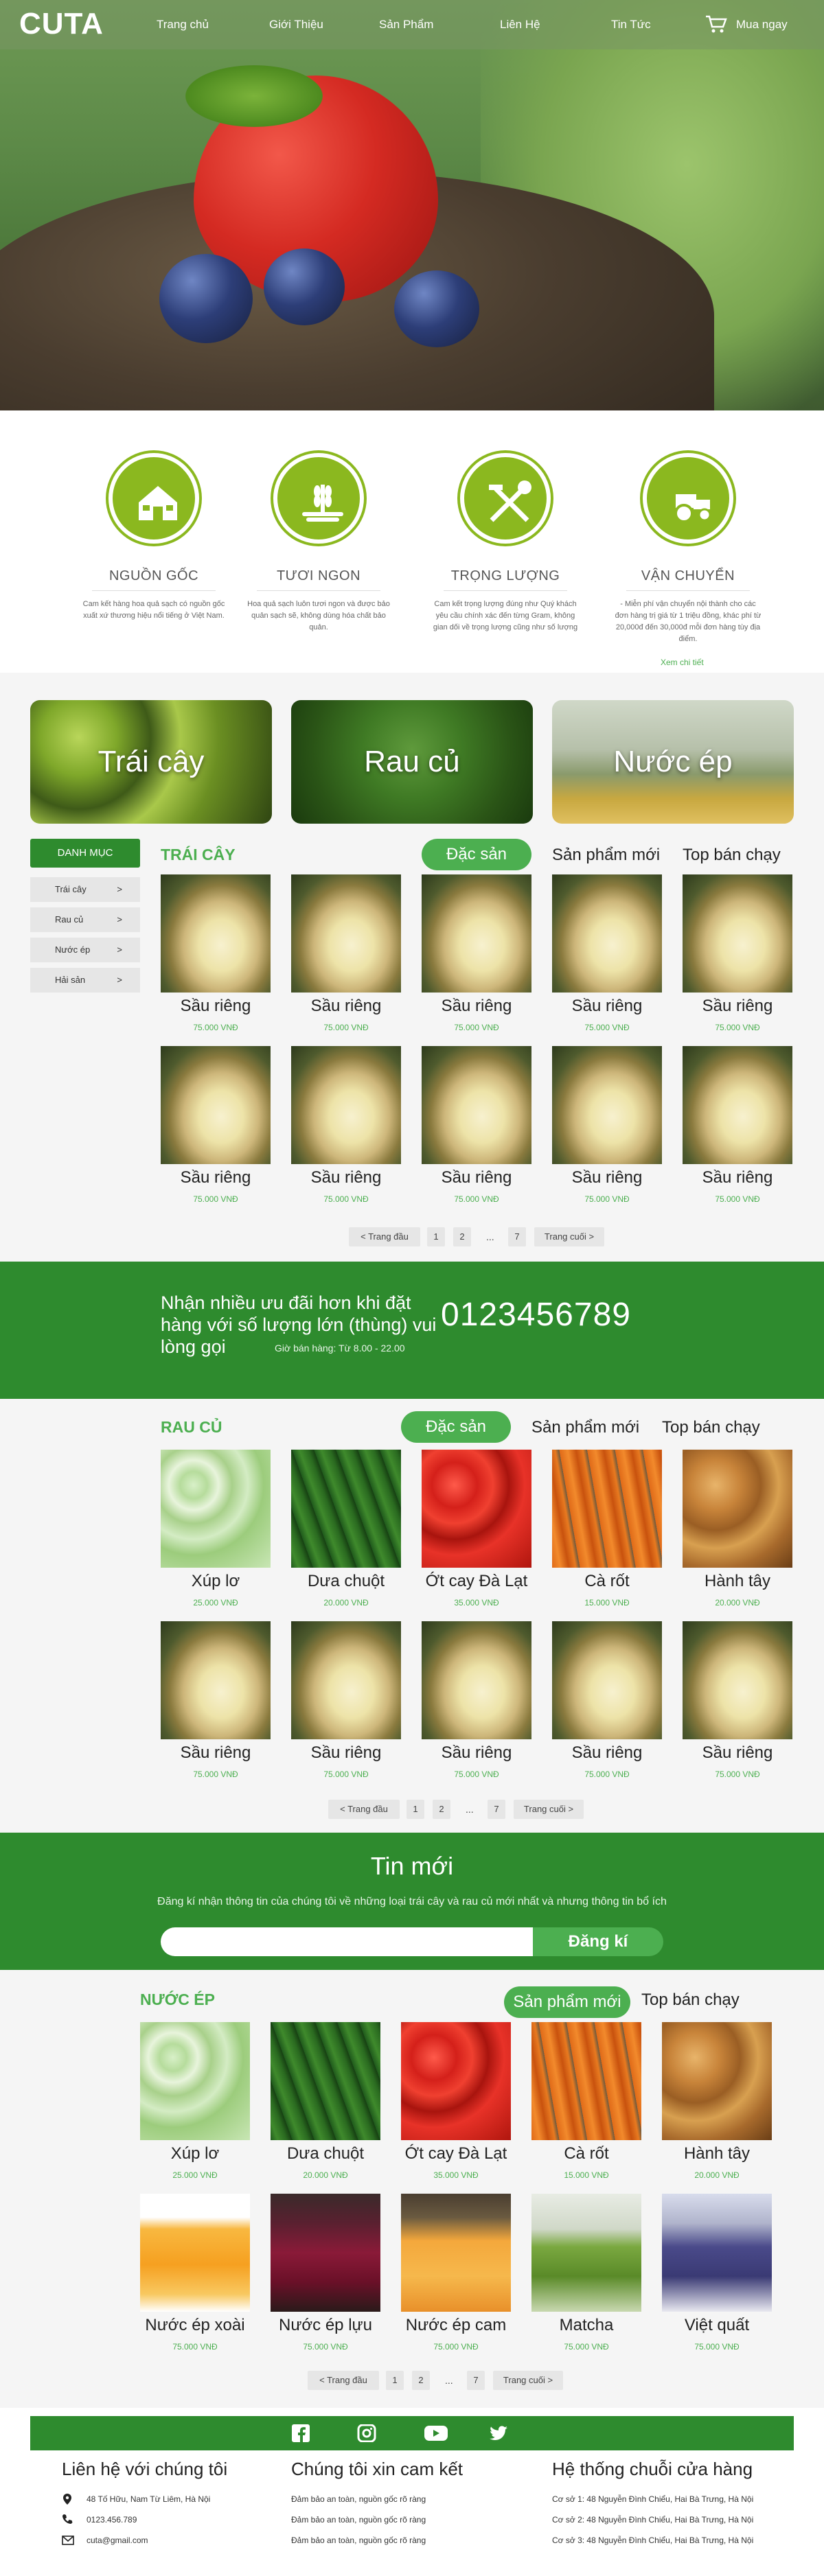 The image size is (824, 2576). What do you see at coordinates (762, 25) in the screenshot?
I see `buy-now-link: Mua ngay` at bounding box center [762, 25].